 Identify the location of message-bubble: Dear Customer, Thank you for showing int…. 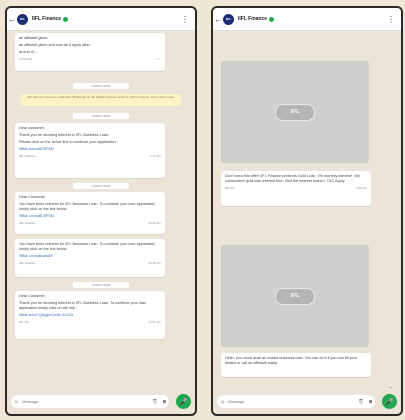
(90, 315).